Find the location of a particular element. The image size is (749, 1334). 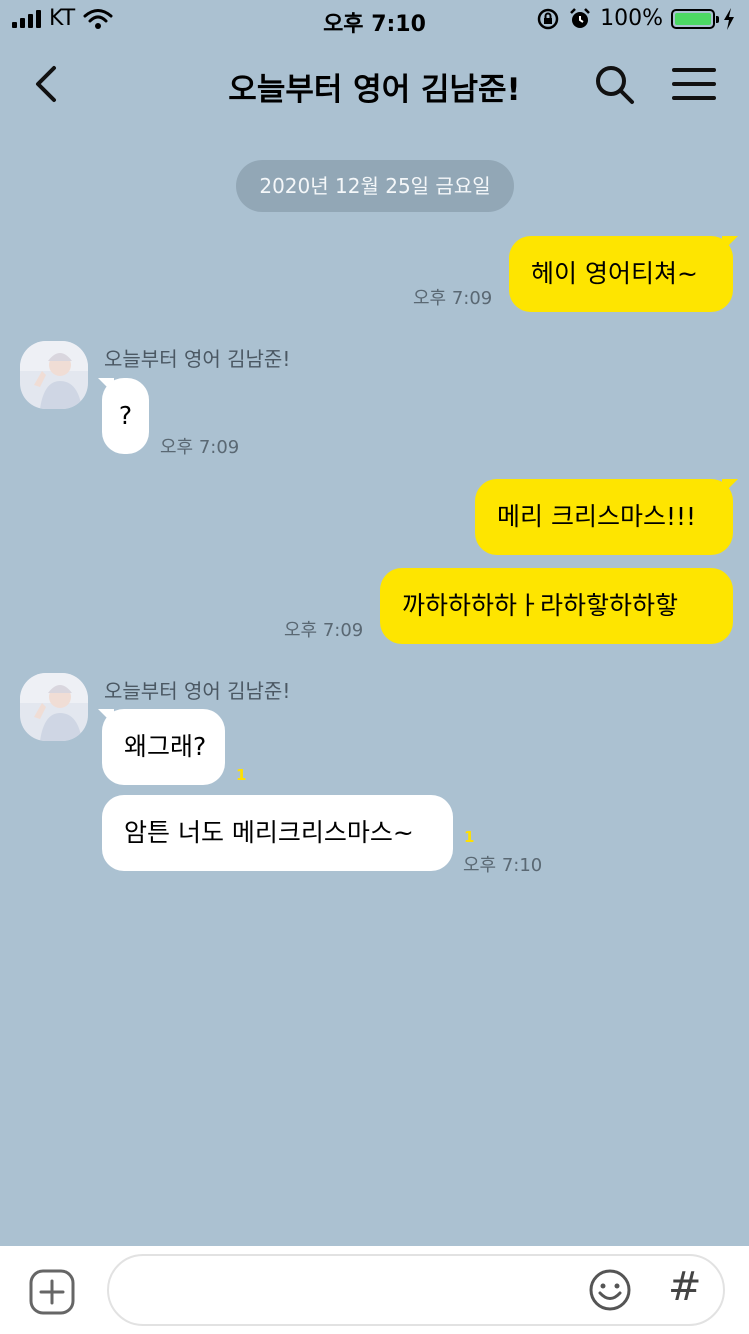

hash-icon: # is located at coordinates (685, 1287).